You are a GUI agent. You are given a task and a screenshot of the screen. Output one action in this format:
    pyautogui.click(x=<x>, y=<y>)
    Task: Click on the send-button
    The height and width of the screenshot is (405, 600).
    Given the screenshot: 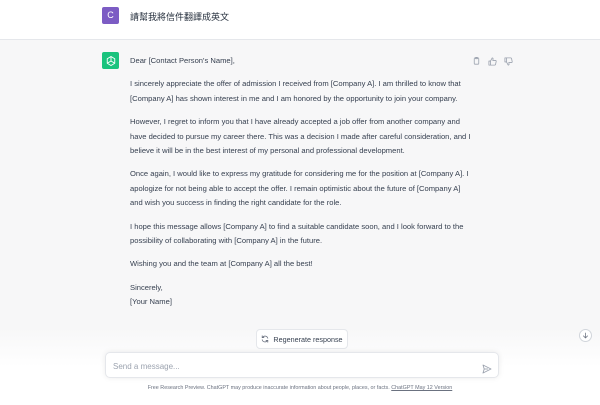 What is the action you would take?
    pyautogui.click(x=487, y=367)
    